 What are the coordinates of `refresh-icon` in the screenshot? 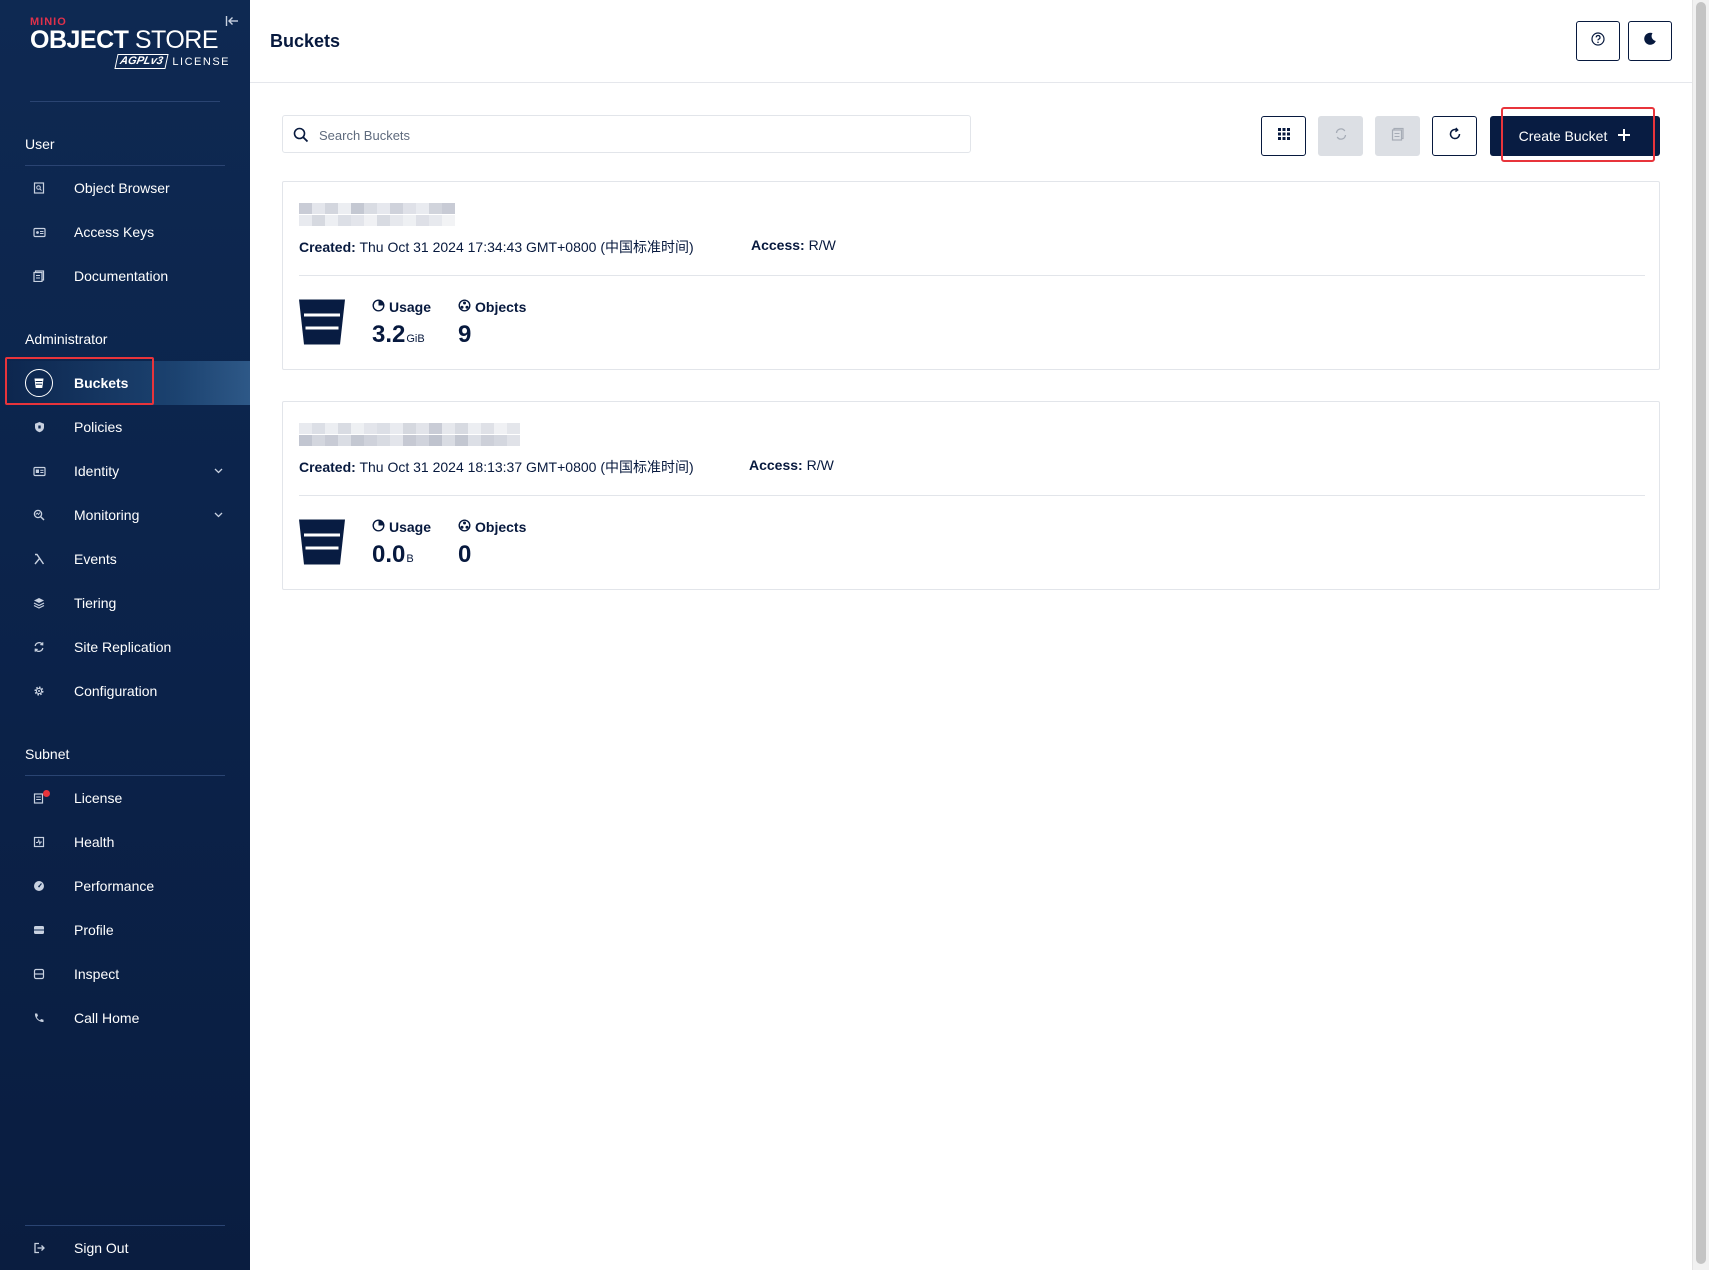 It's located at (1455, 136).